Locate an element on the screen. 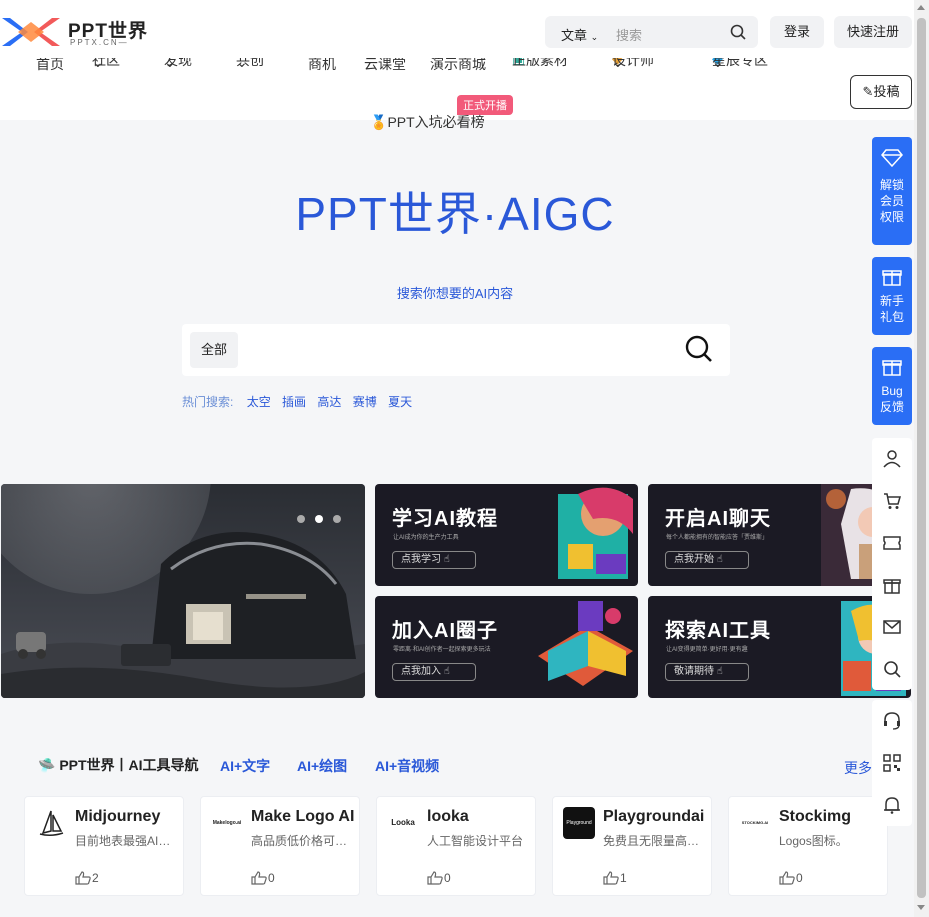 This screenshot has width=929, height=917. user-button is located at coordinates (892, 459).